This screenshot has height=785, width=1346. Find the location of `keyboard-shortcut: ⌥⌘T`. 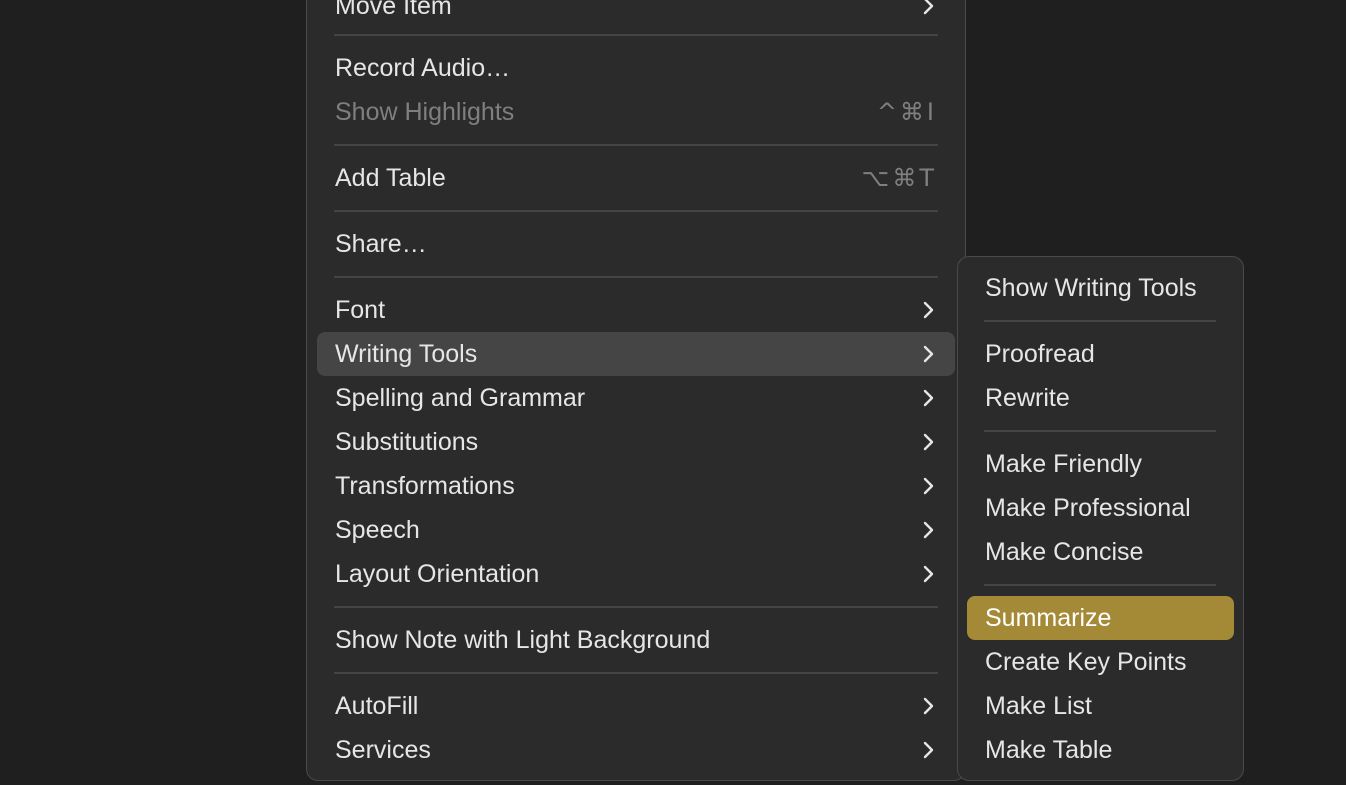

keyboard-shortcut: ⌥⌘T is located at coordinates (899, 178).